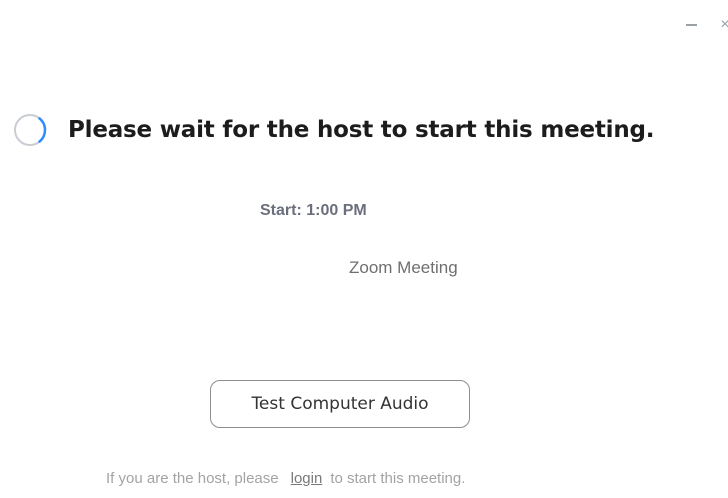  I want to click on close-button: ×, so click(723, 24).